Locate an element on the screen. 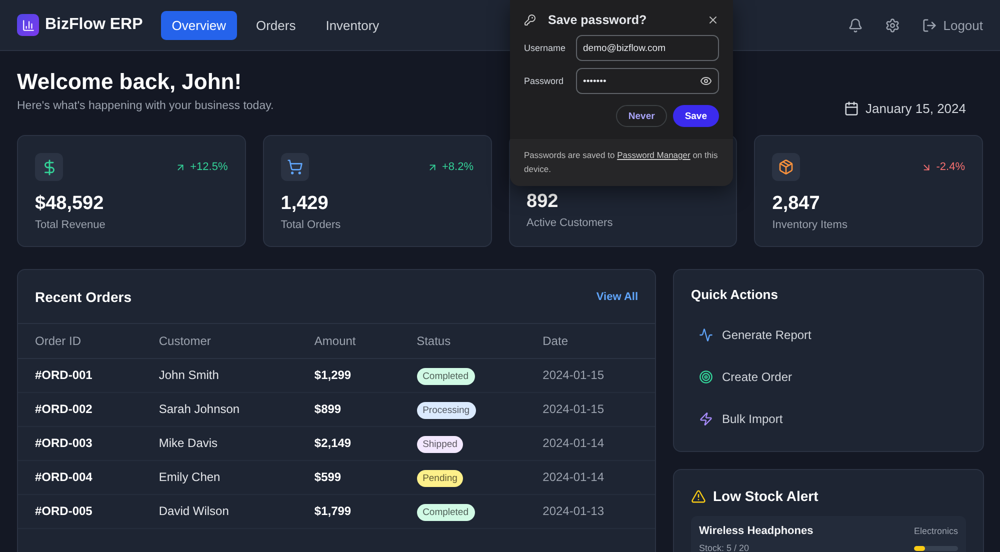 The width and height of the screenshot is (1000, 552). show-password-button is located at coordinates (706, 81).